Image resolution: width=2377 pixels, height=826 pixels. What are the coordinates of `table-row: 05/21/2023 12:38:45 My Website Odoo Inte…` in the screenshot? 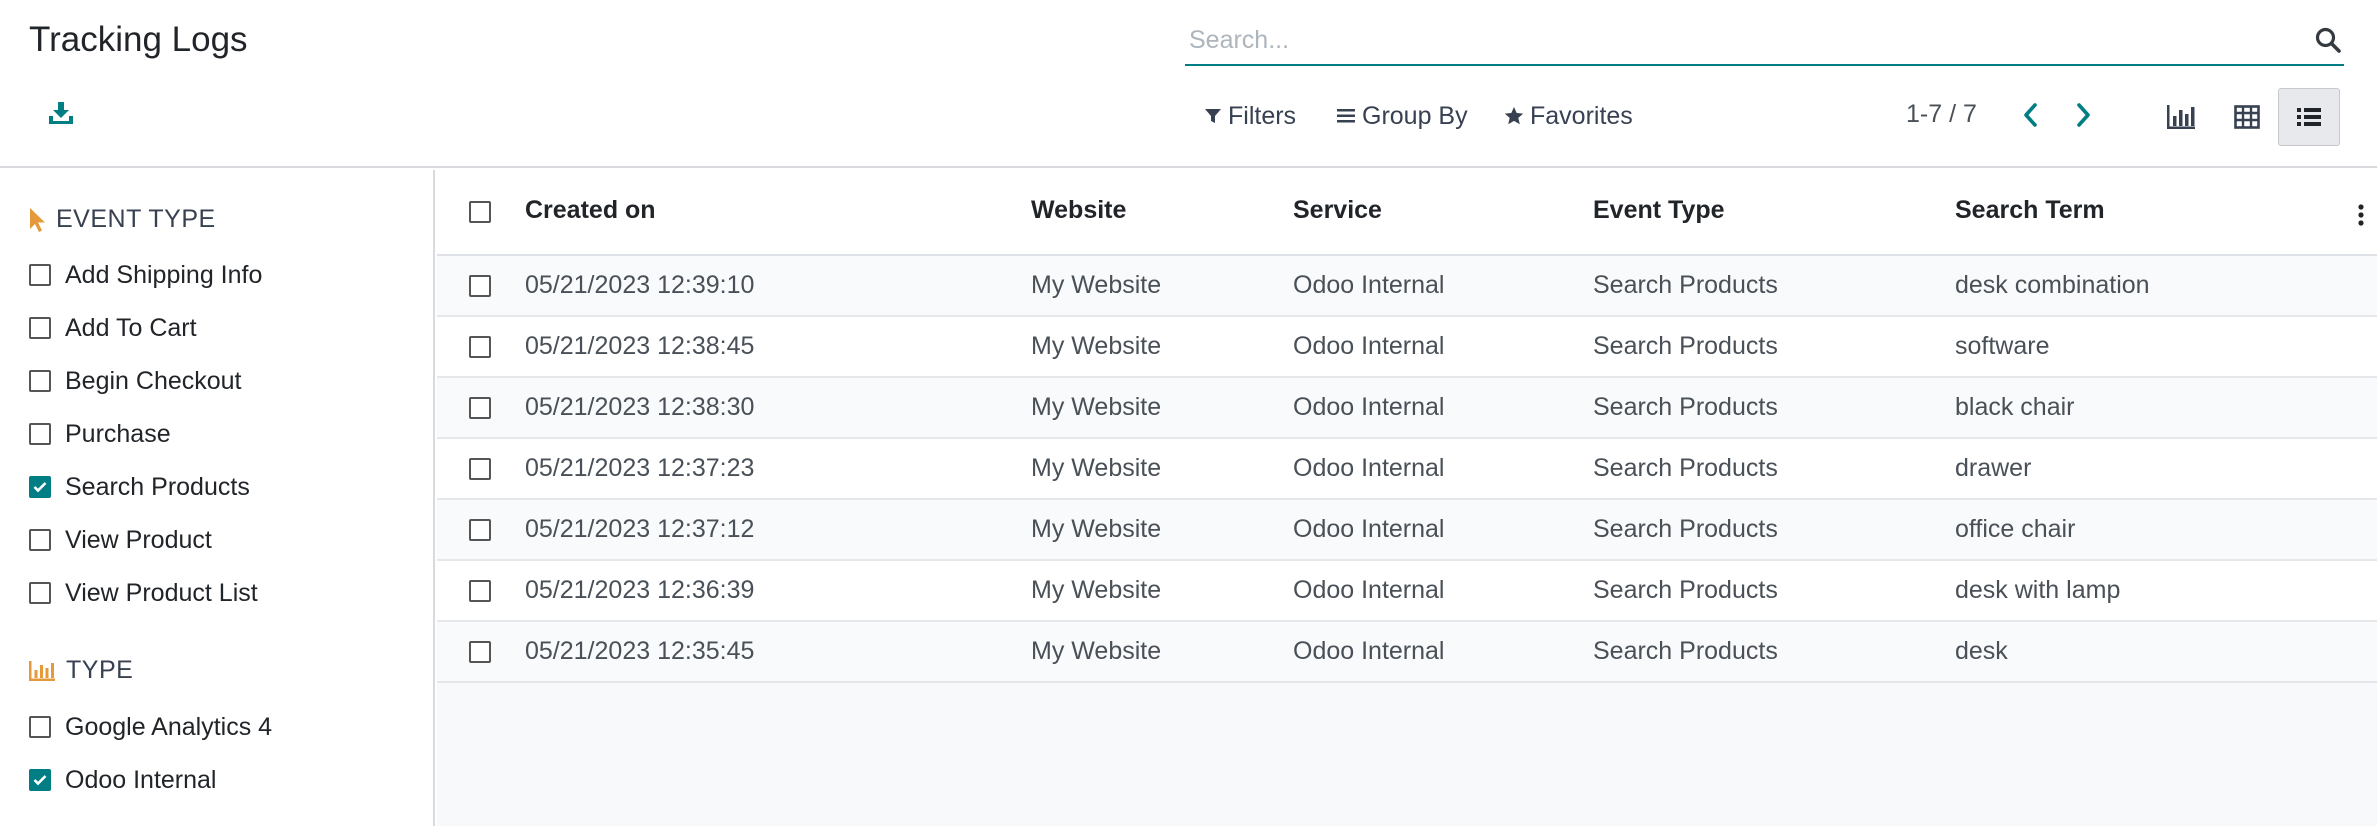 It's located at (1407, 347).